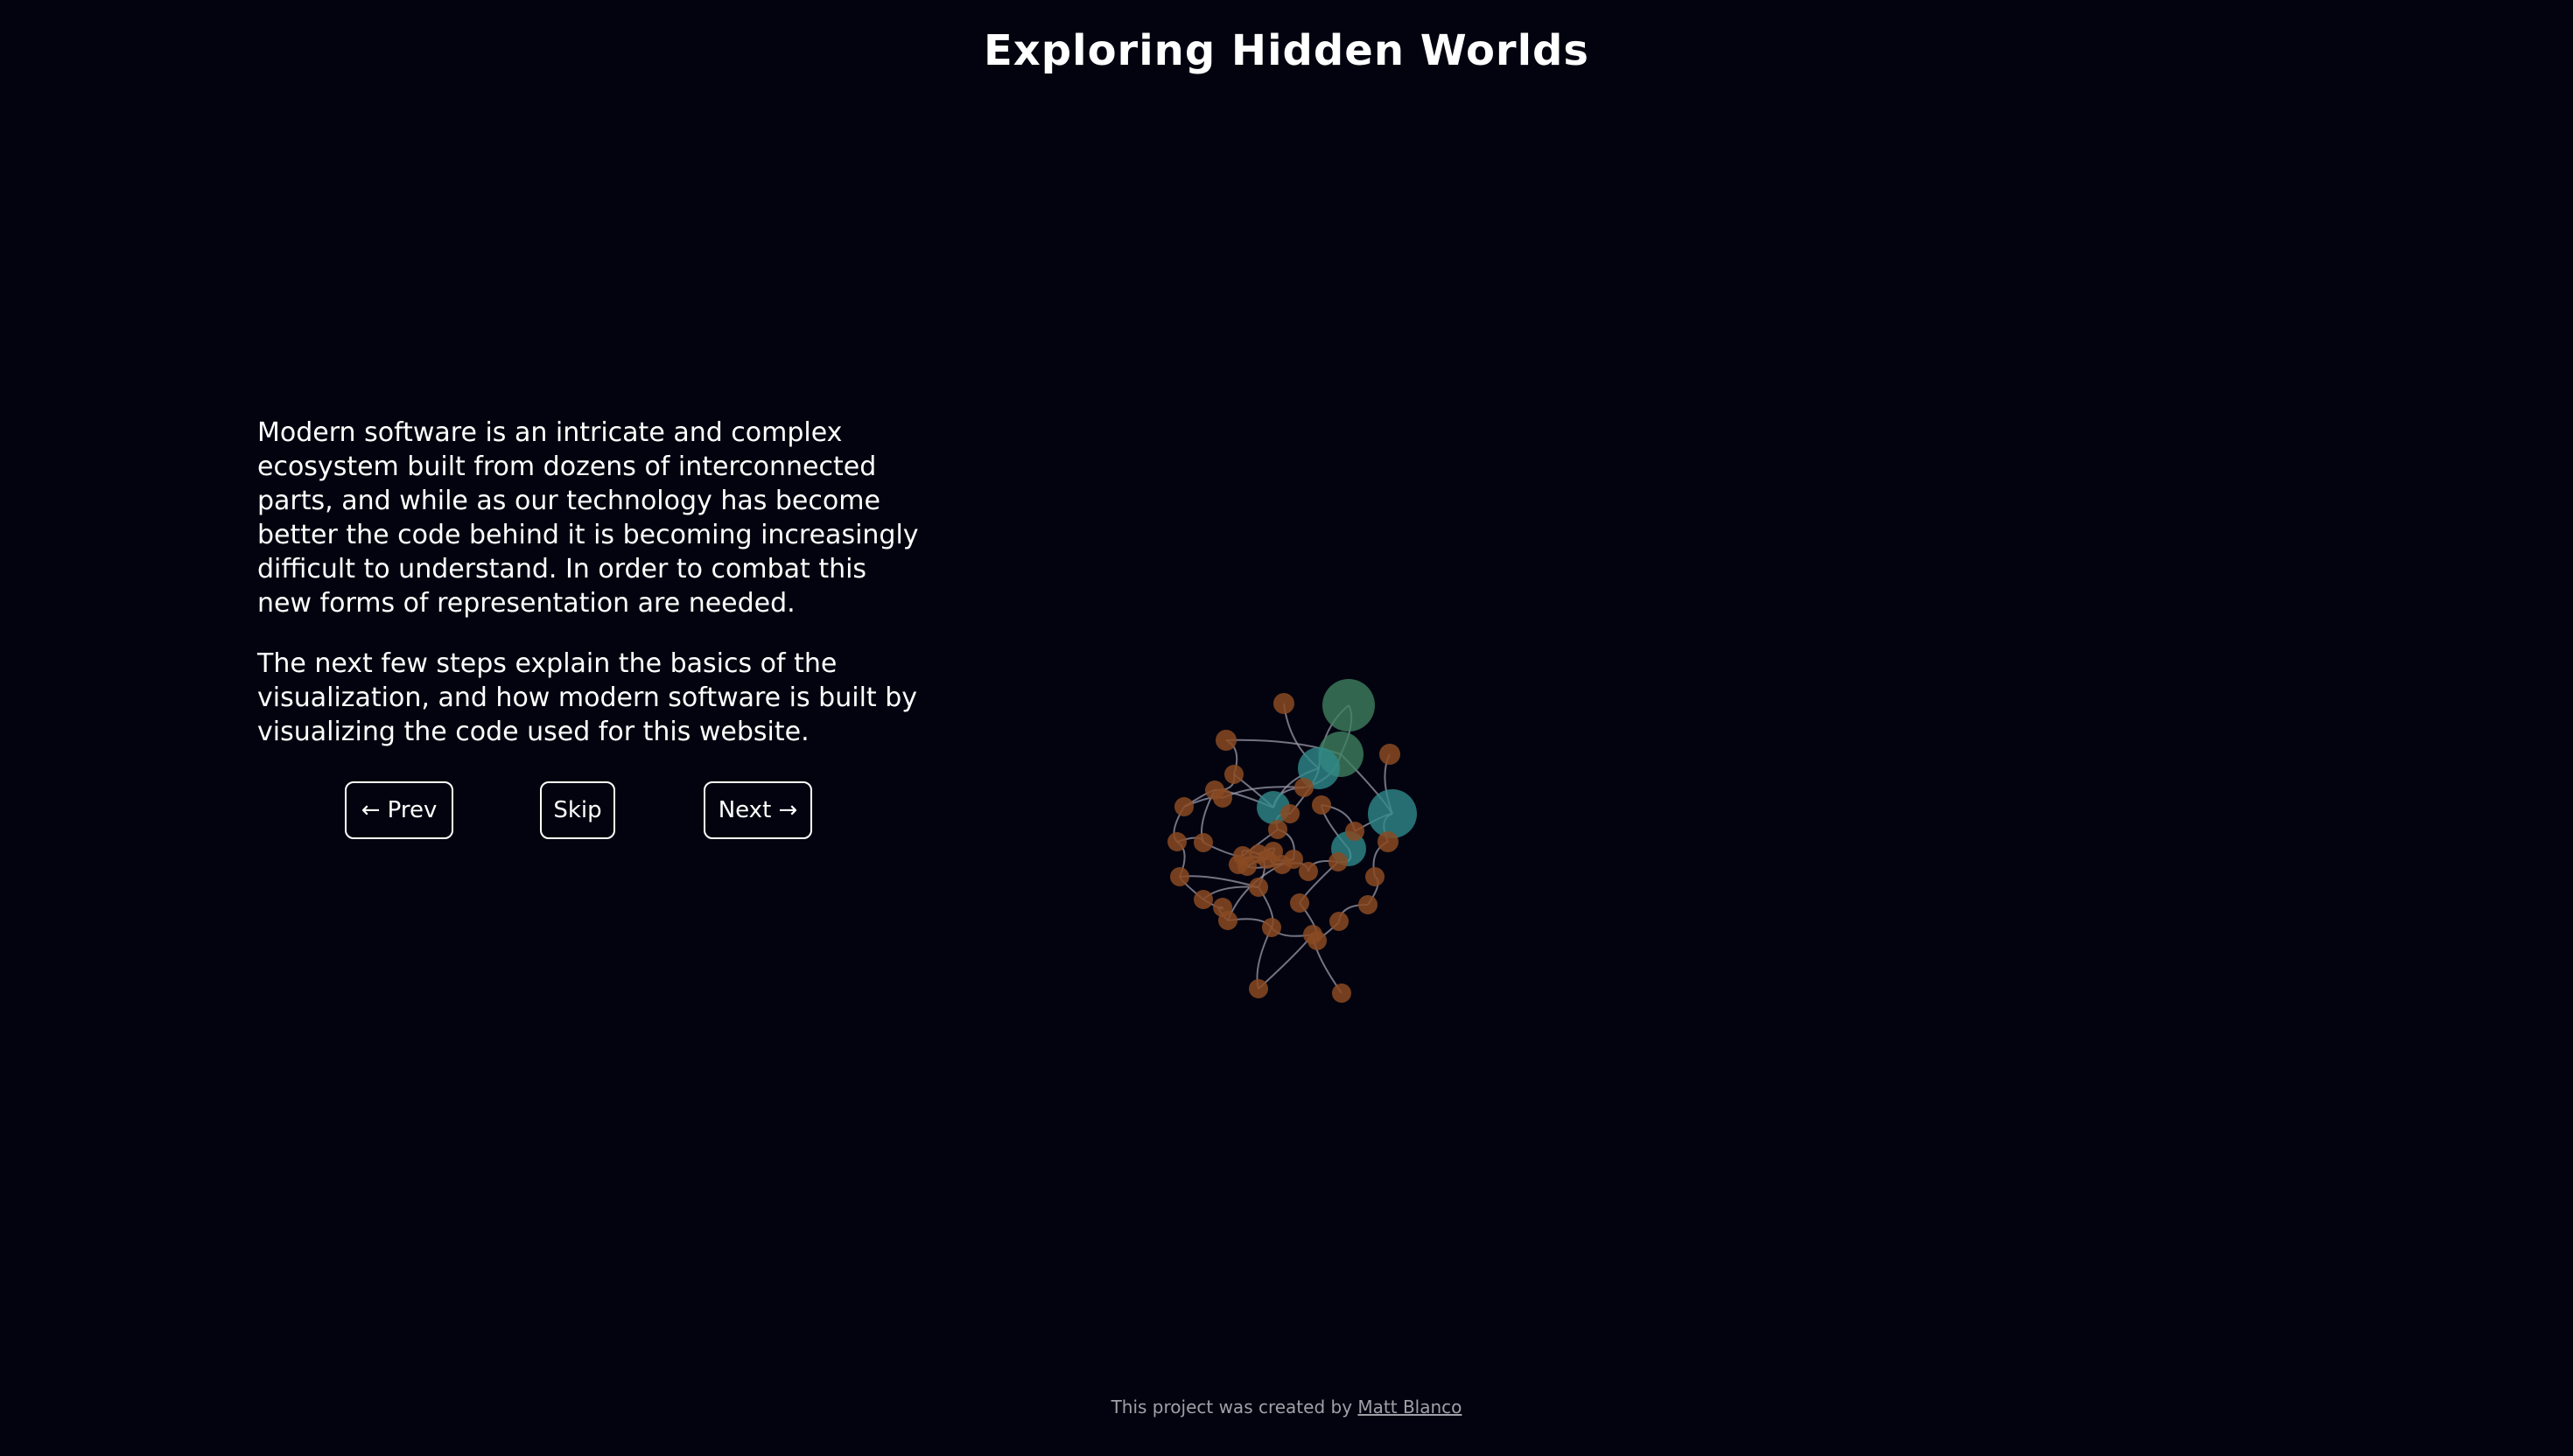 Image resolution: width=2573 pixels, height=1456 pixels. Describe the element at coordinates (1409, 1407) in the screenshot. I see `author-link: Matt Blanco` at that location.